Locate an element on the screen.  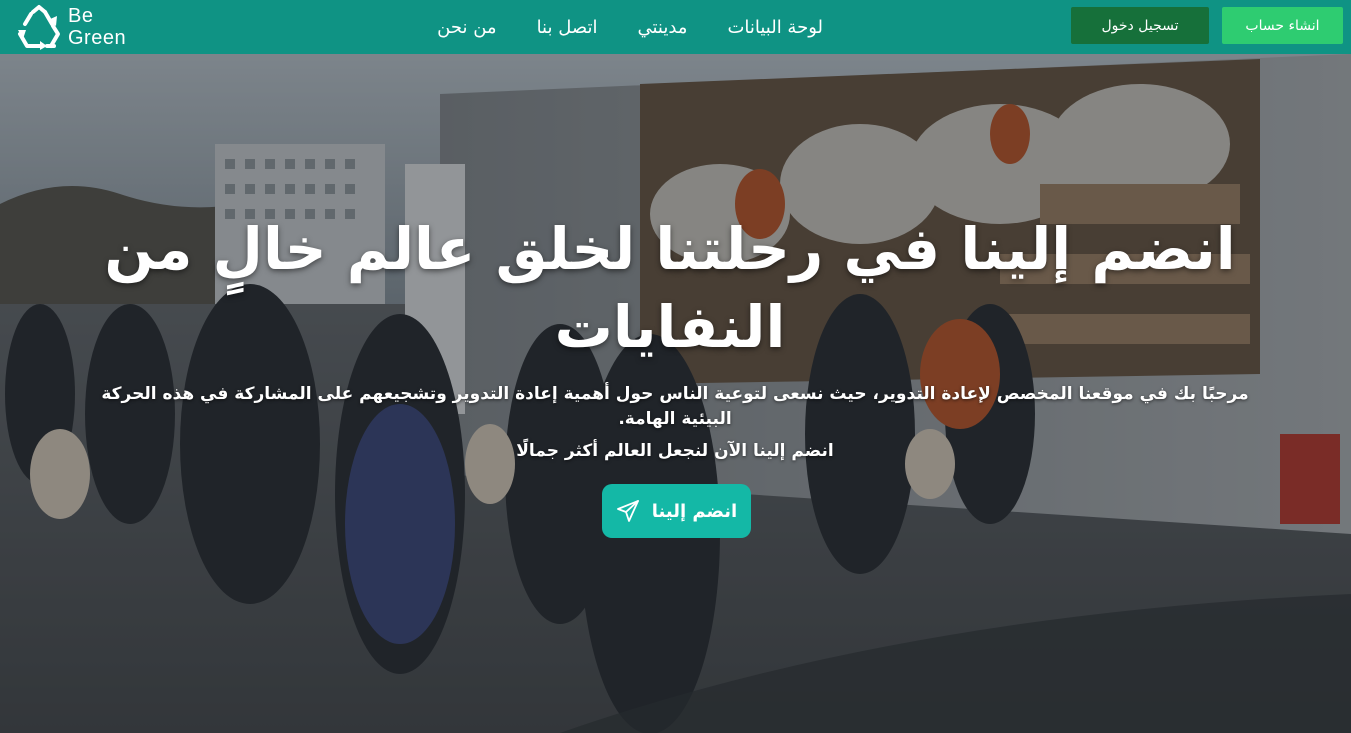
hero-subtitle: انضم إلينا الآن لنجعل العالم أكثر جمالًا is located at coordinates (675, 451).